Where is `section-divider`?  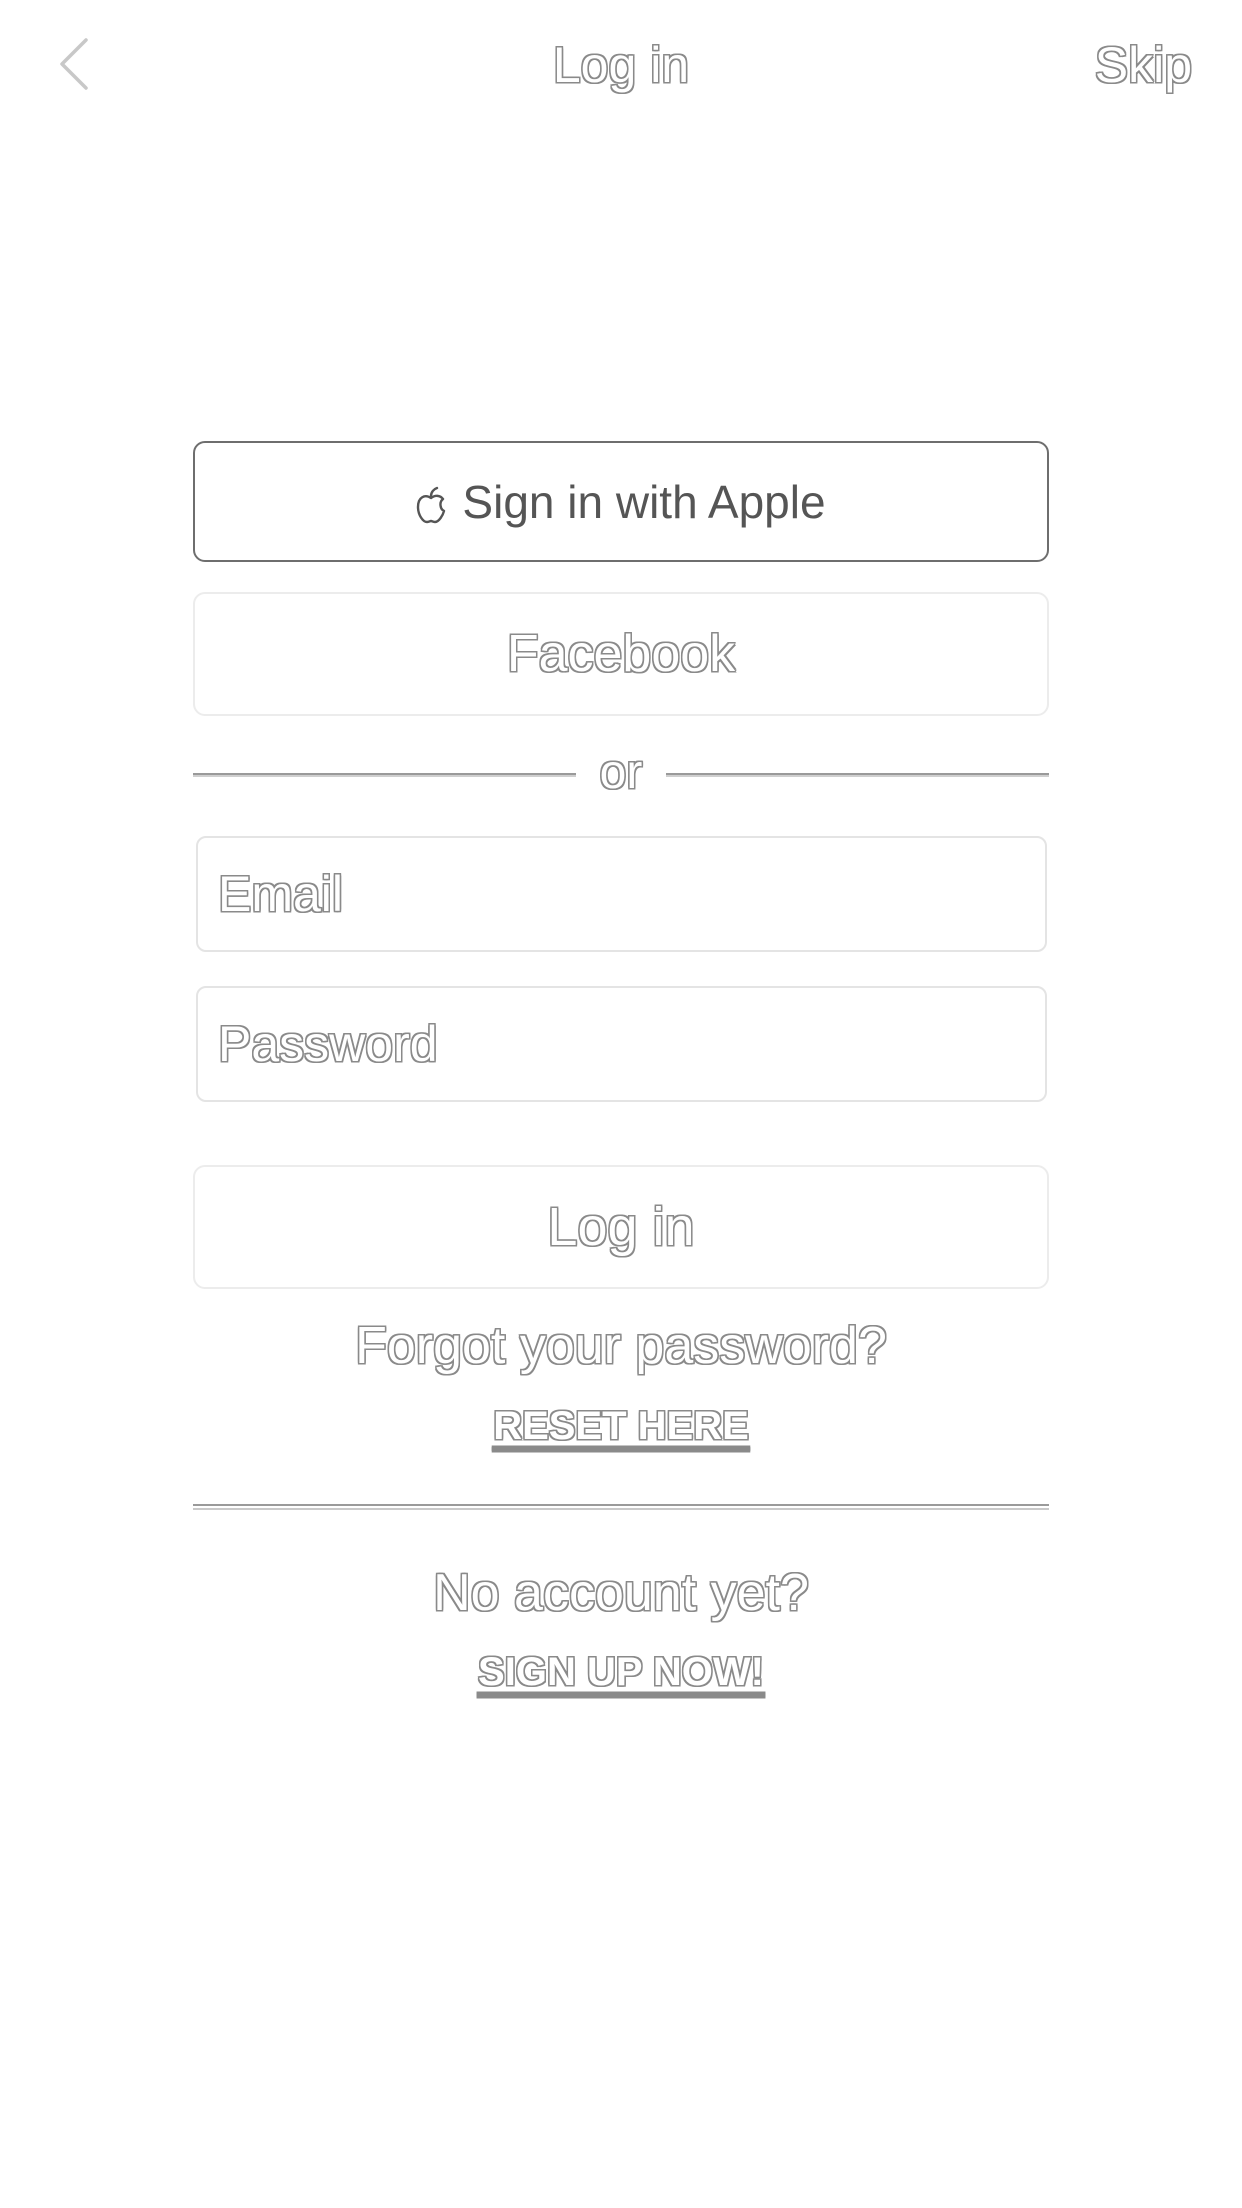
section-divider is located at coordinates (621, 1507).